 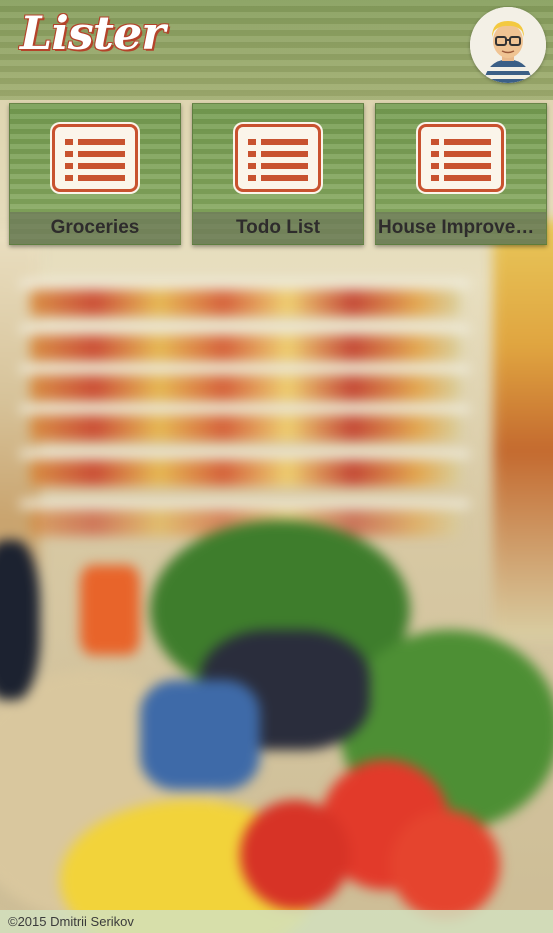 I want to click on list-tile-label: House Improveme.., so click(x=461, y=228).